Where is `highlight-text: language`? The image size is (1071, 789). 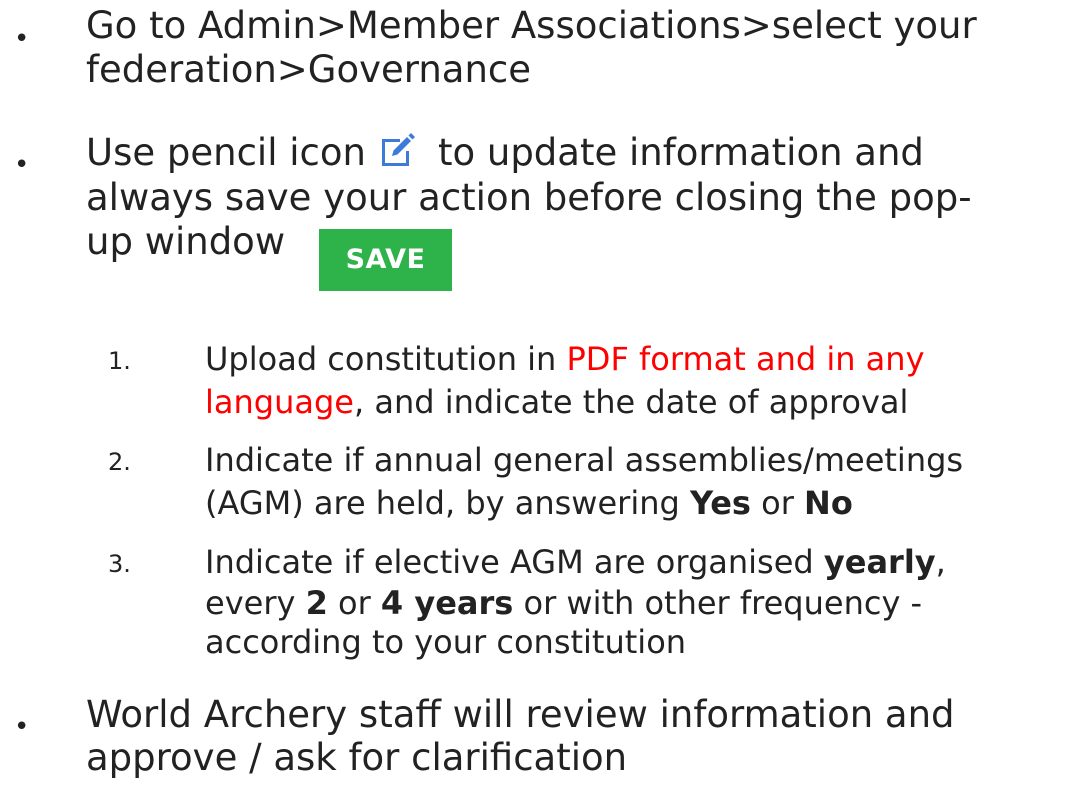 highlight-text: language is located at coordinates (279, 402).